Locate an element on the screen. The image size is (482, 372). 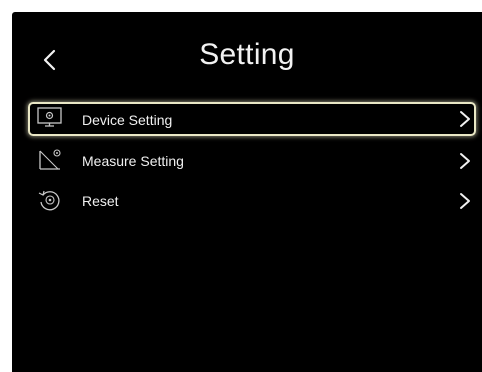
menu-item-device-setting: Device Setting is located at coordinates (252, 119).